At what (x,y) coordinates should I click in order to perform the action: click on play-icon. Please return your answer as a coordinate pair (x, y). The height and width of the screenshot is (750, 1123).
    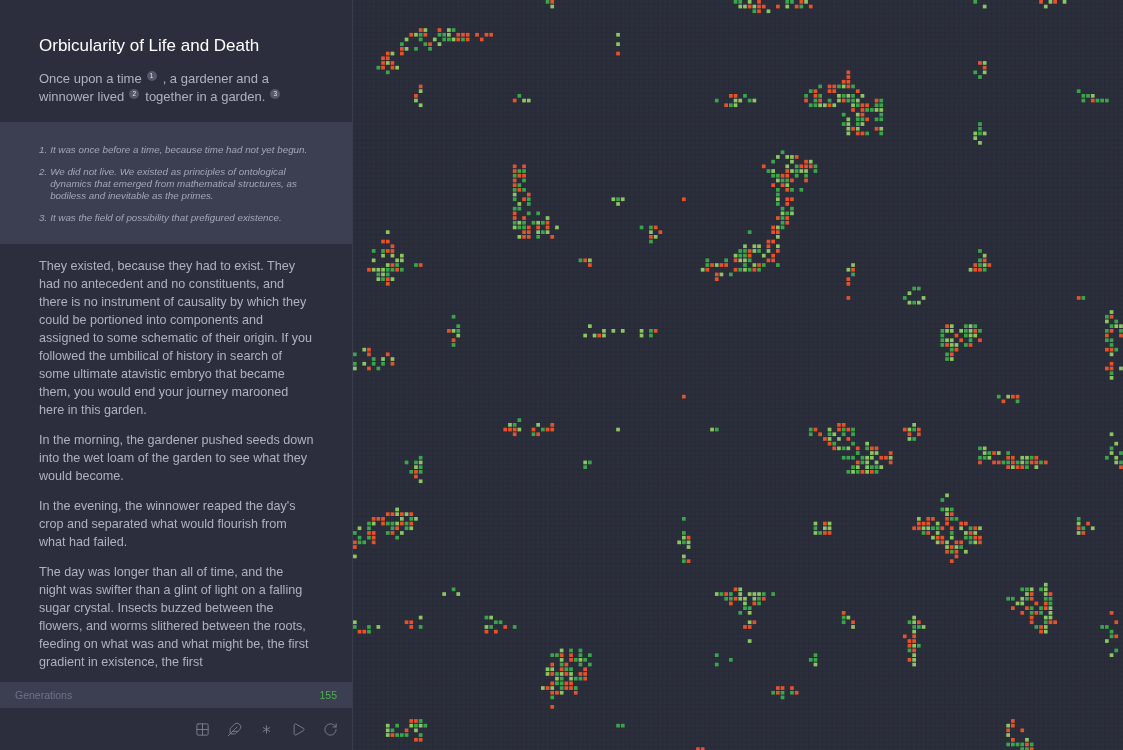
    Looking at the image, I should click on (298, 729).